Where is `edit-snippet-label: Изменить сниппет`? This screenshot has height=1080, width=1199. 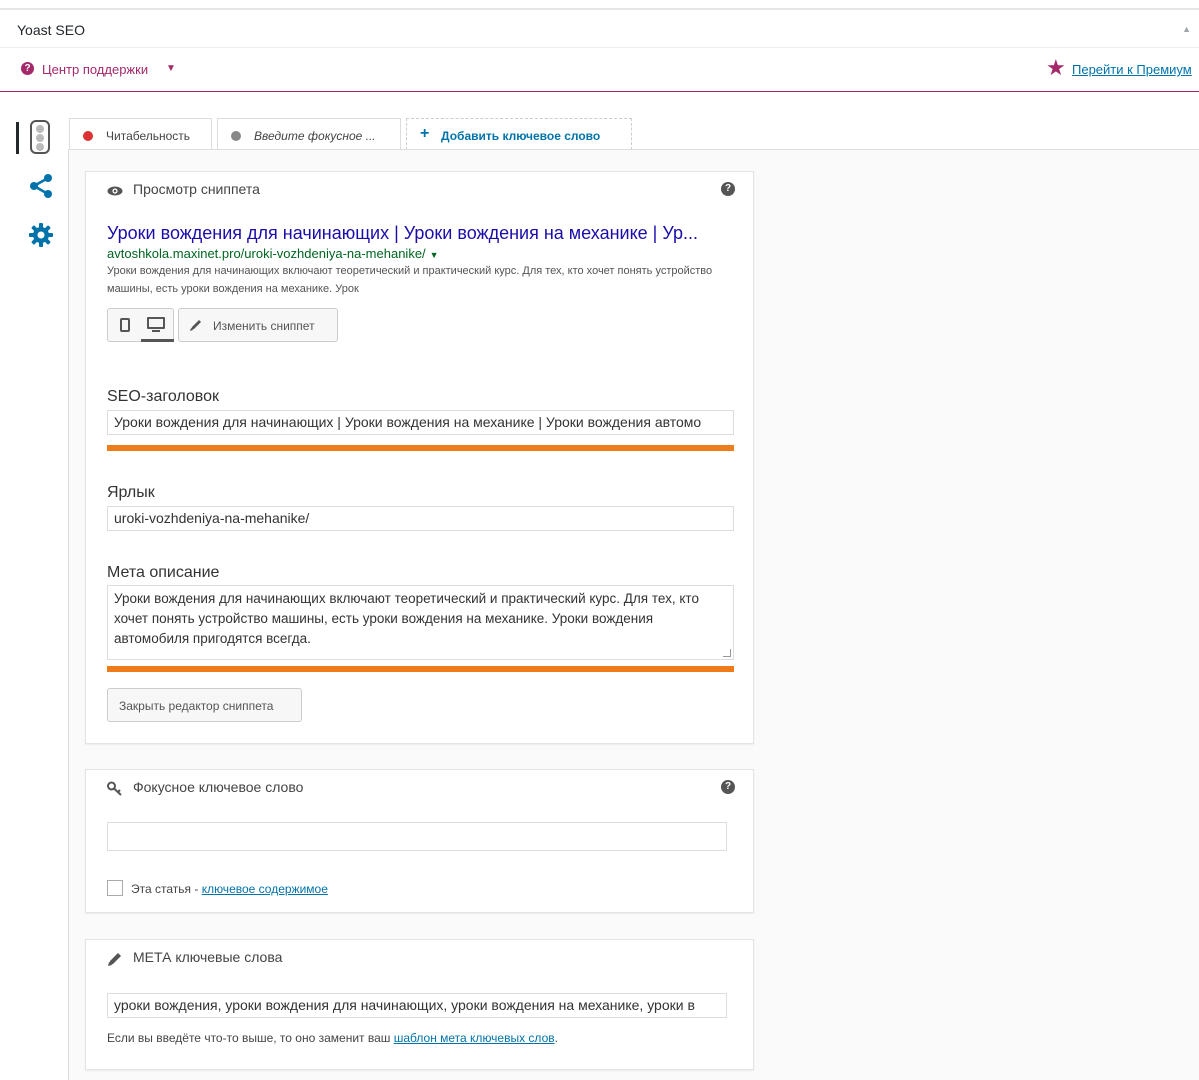
edit-snippet-label: Изменить сниппет is located at coordinates (264, 326).